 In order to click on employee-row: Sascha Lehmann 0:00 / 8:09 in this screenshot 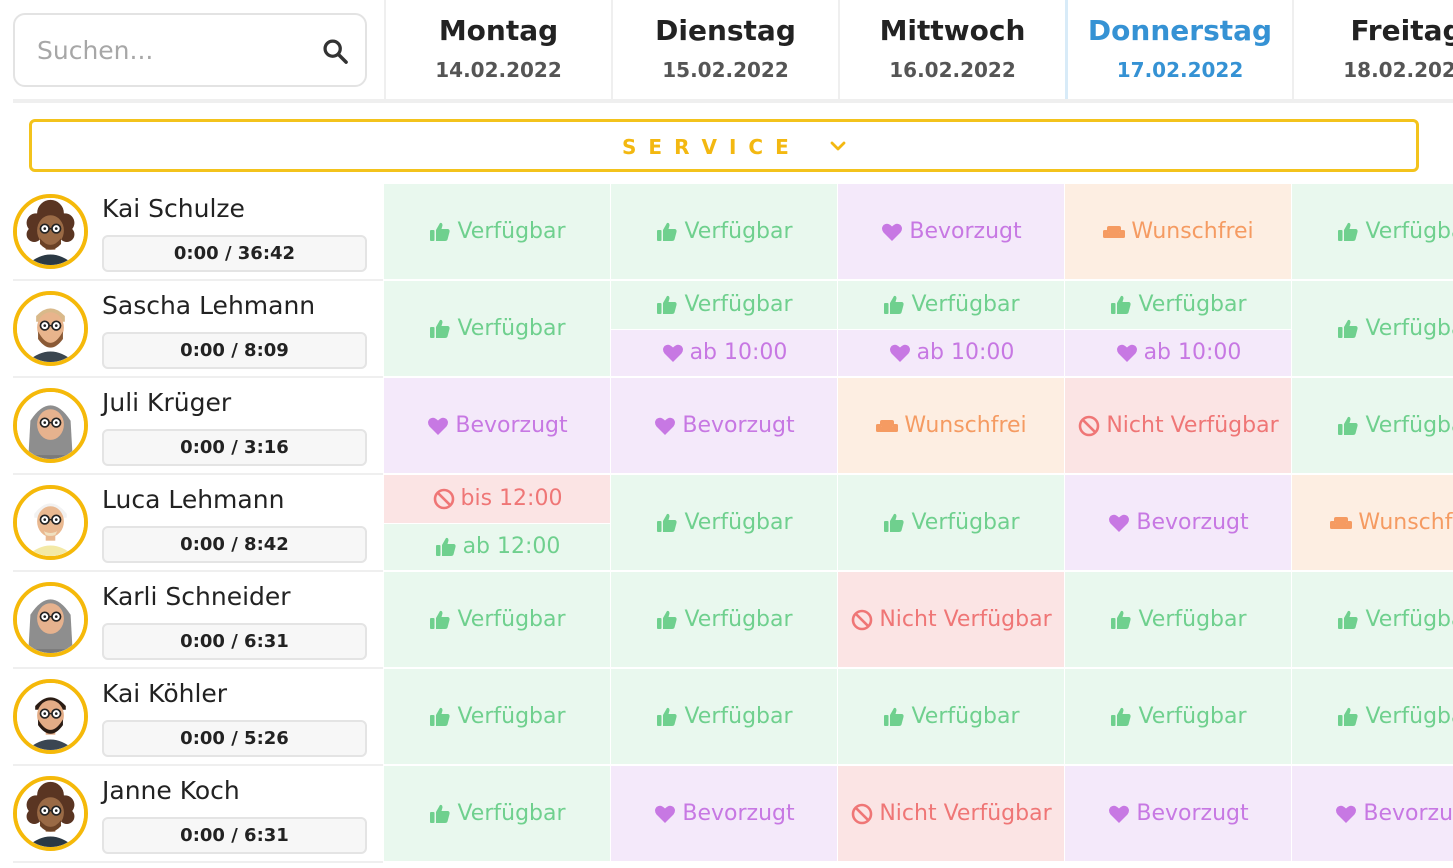, I will do `click(198, 329)`.